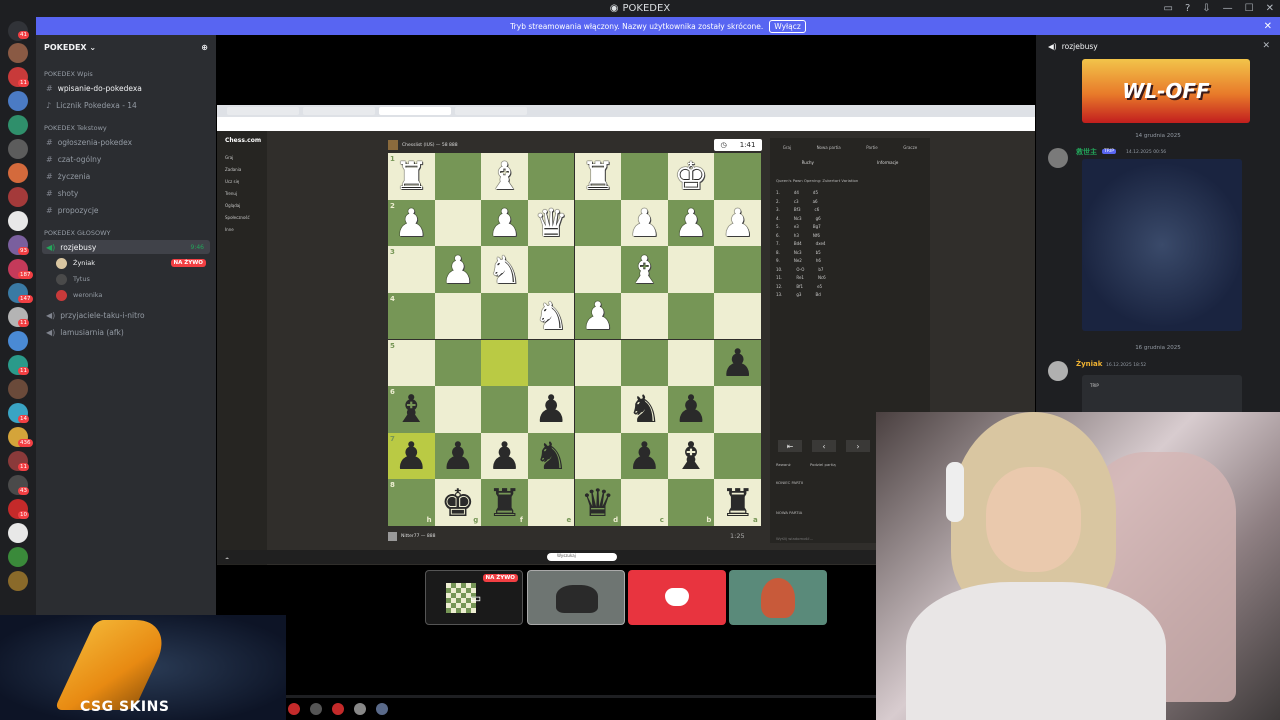 The width and height of the screenshot is (1280, 720). I want to click on inbox-icon: ▭, so click(1167, 8).